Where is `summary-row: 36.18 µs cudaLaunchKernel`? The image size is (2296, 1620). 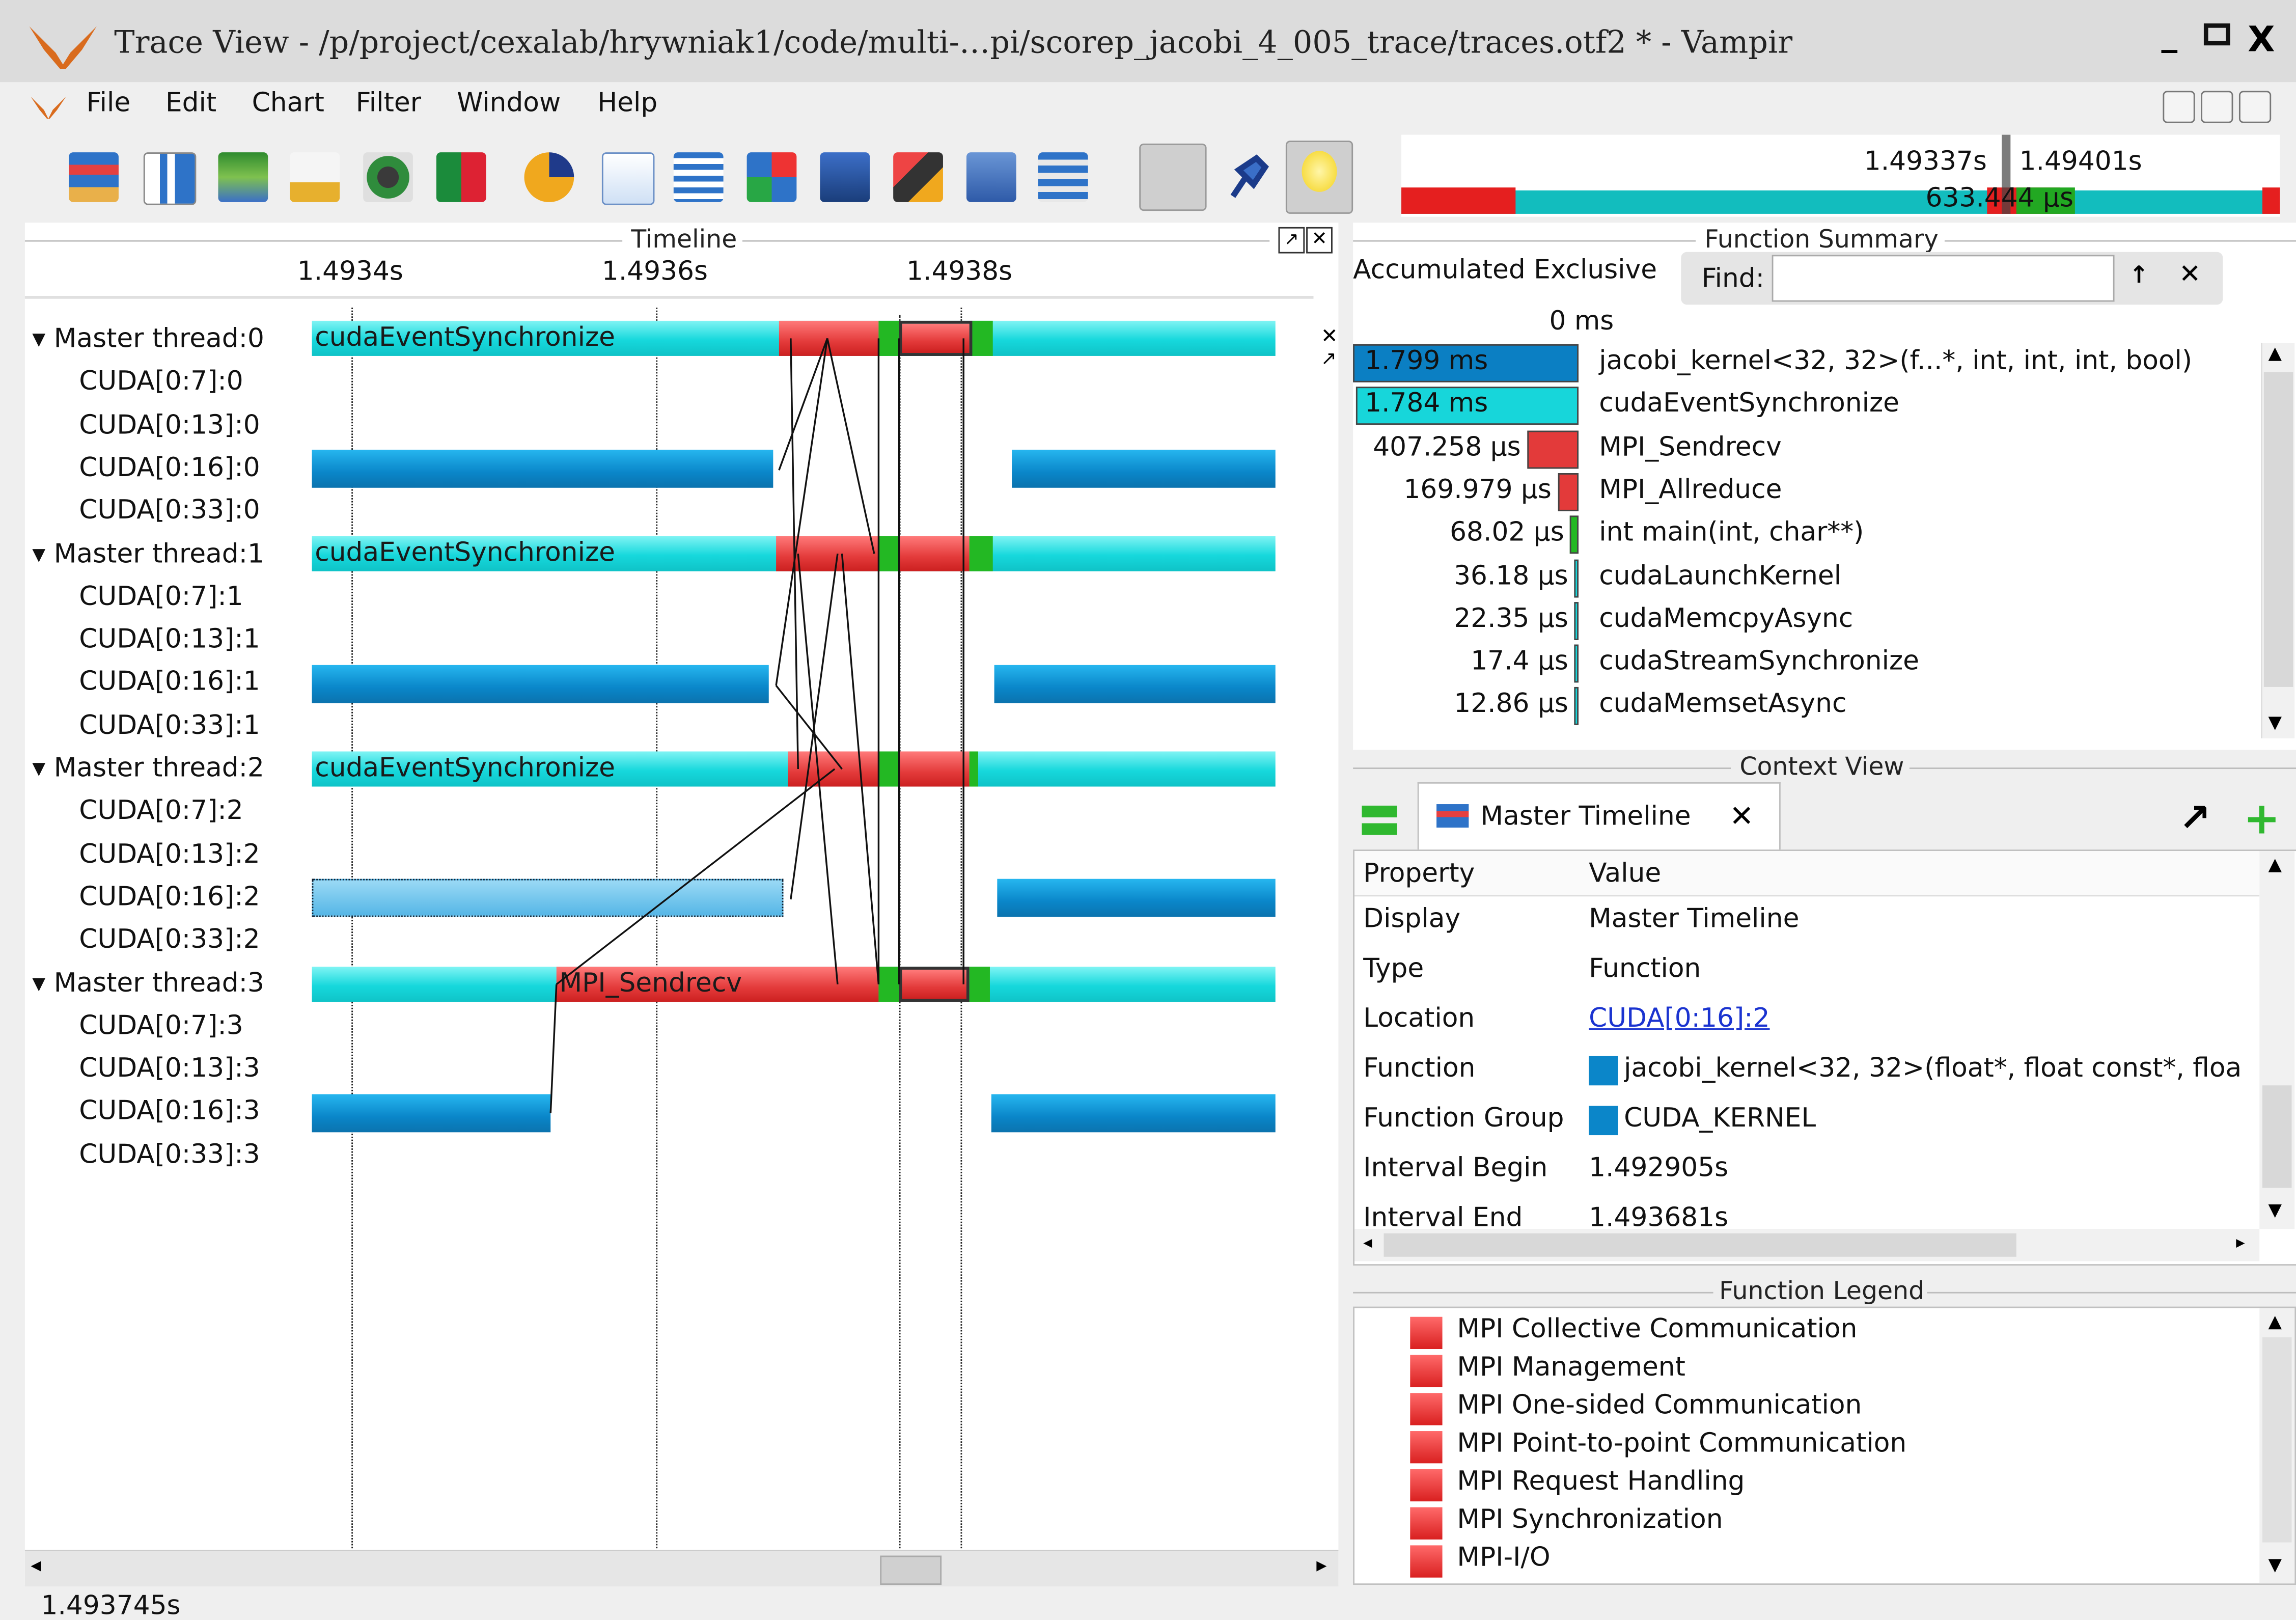
summary-row: 36.18 µs cudaLaunchKernel is located at coordinates (1807, 577).